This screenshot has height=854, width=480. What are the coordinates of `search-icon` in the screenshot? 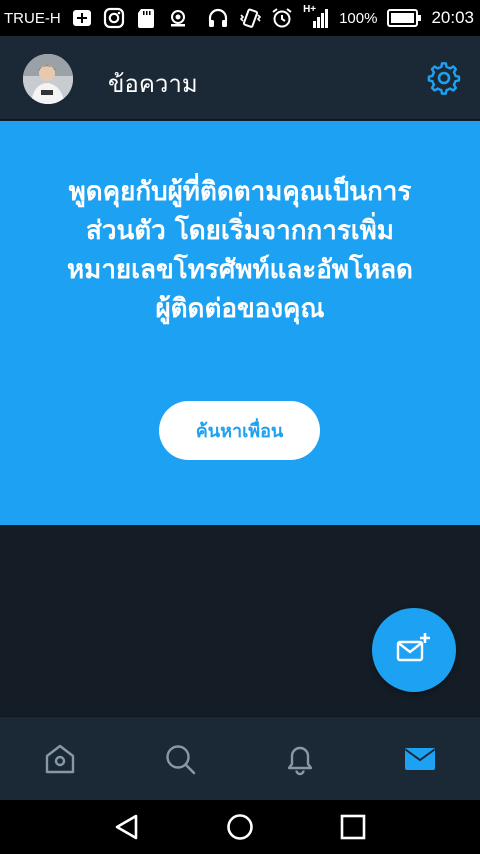 It's located at (181, 760).